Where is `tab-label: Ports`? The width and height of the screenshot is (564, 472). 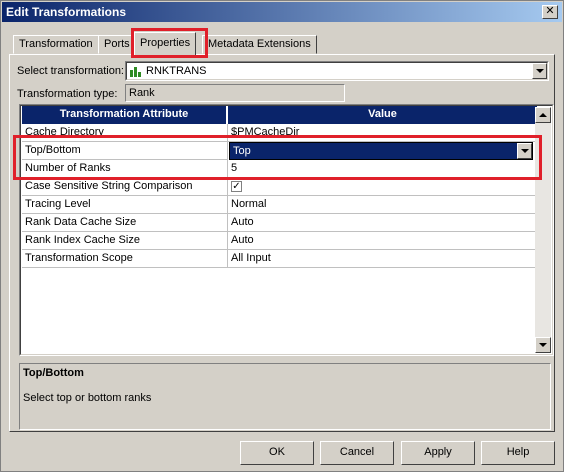 tab-label: Ports is located at coordinates (117, 44).